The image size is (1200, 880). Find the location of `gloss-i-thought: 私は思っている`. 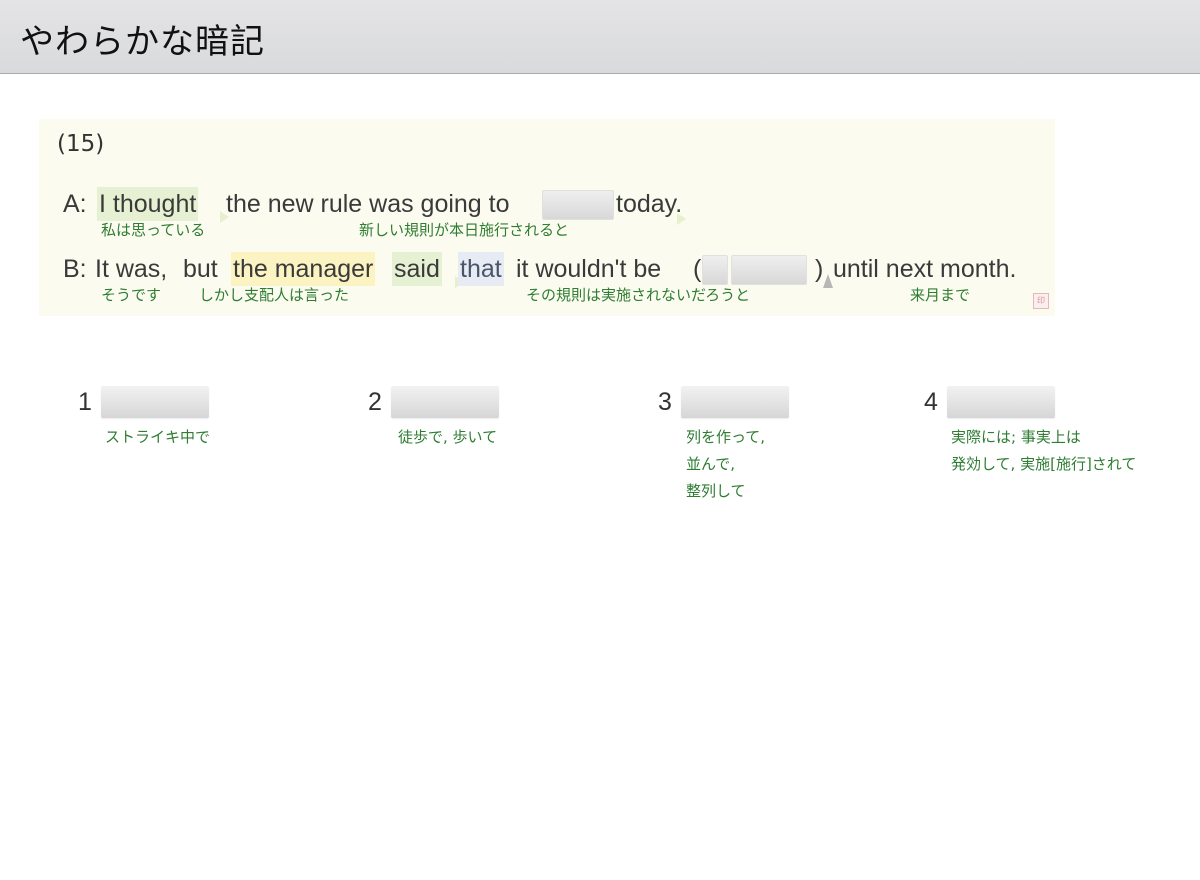

gloss-i-thought: 私は思っている is located at coordinates (153, 230).